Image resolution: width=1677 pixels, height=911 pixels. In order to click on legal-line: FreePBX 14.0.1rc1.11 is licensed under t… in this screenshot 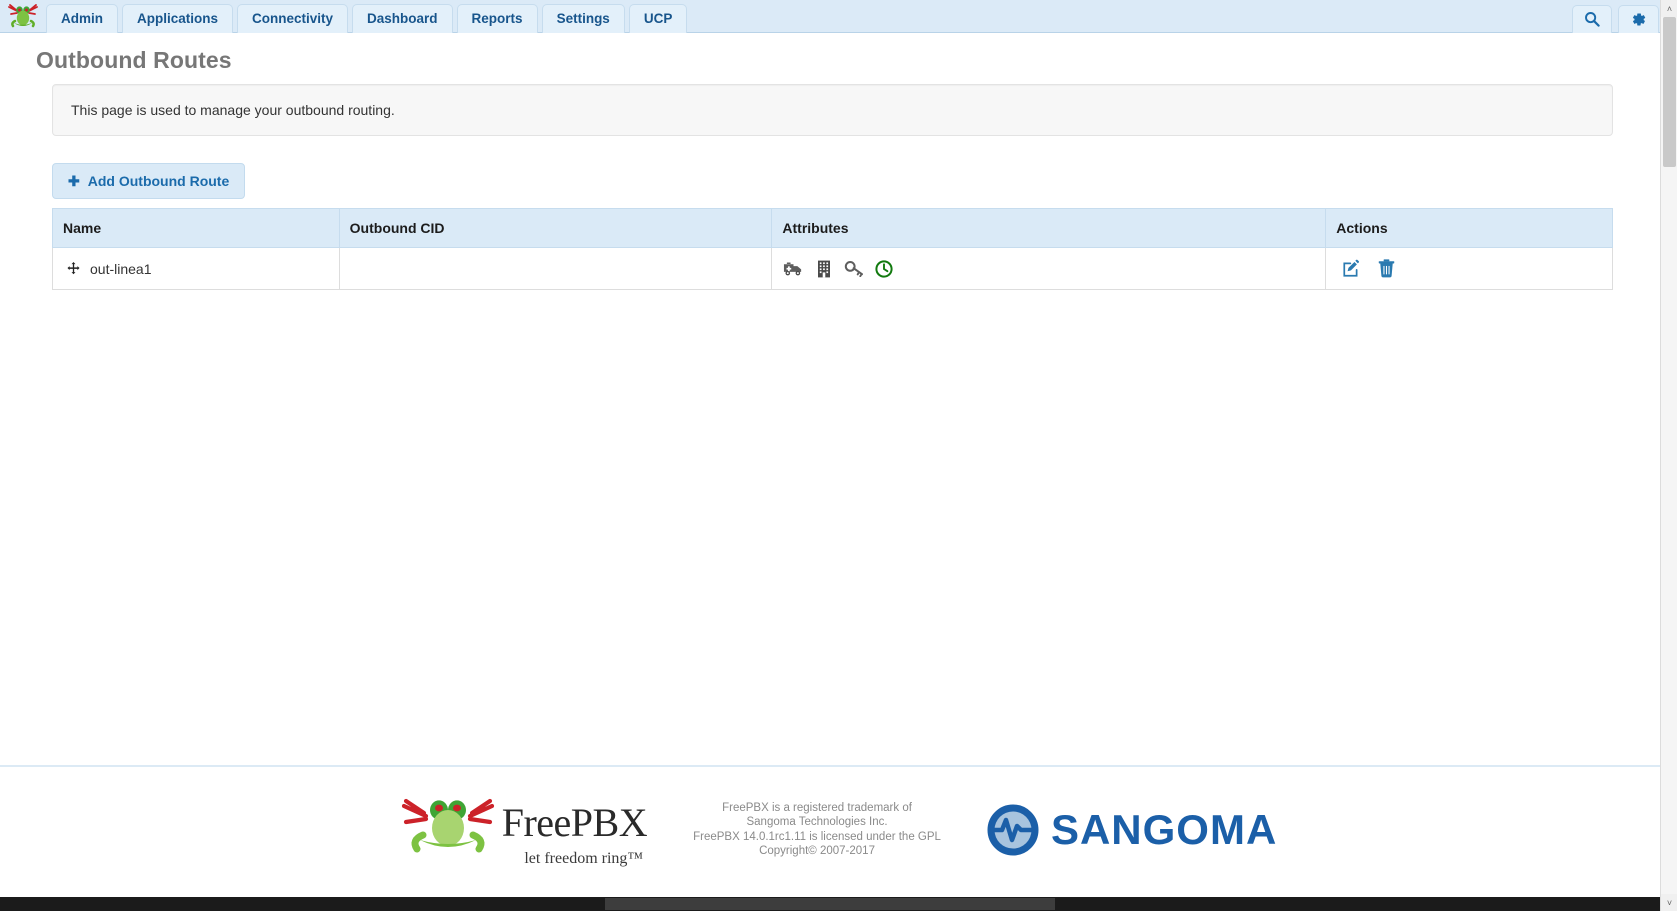, I will do `click(817, 836)`.